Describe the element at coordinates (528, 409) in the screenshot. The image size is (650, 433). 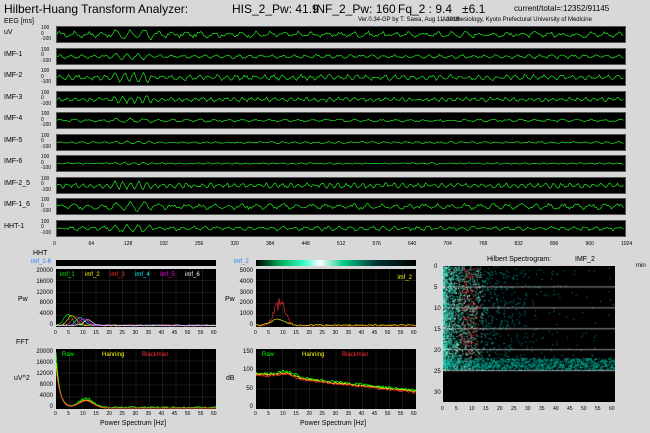
I see `spectrogram-x-tick: 30` at that location.